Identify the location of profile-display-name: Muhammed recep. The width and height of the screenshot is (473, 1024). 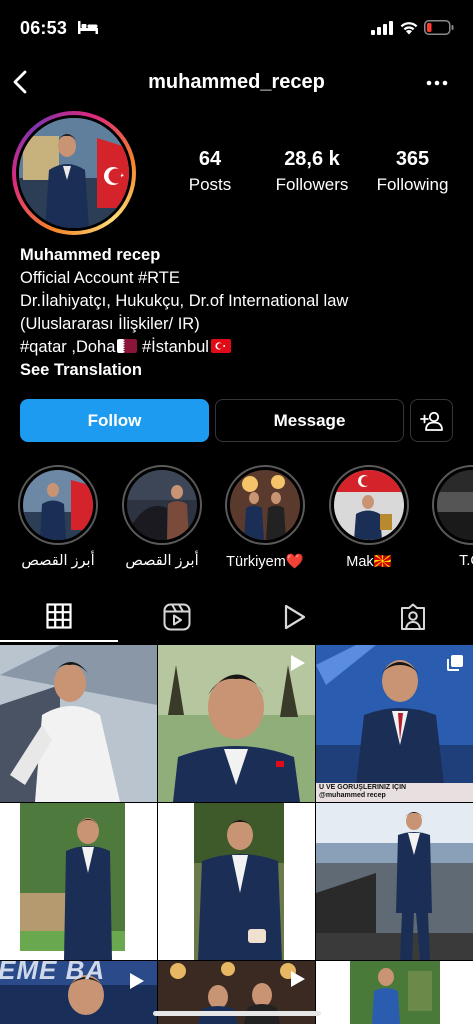
(90, 255).